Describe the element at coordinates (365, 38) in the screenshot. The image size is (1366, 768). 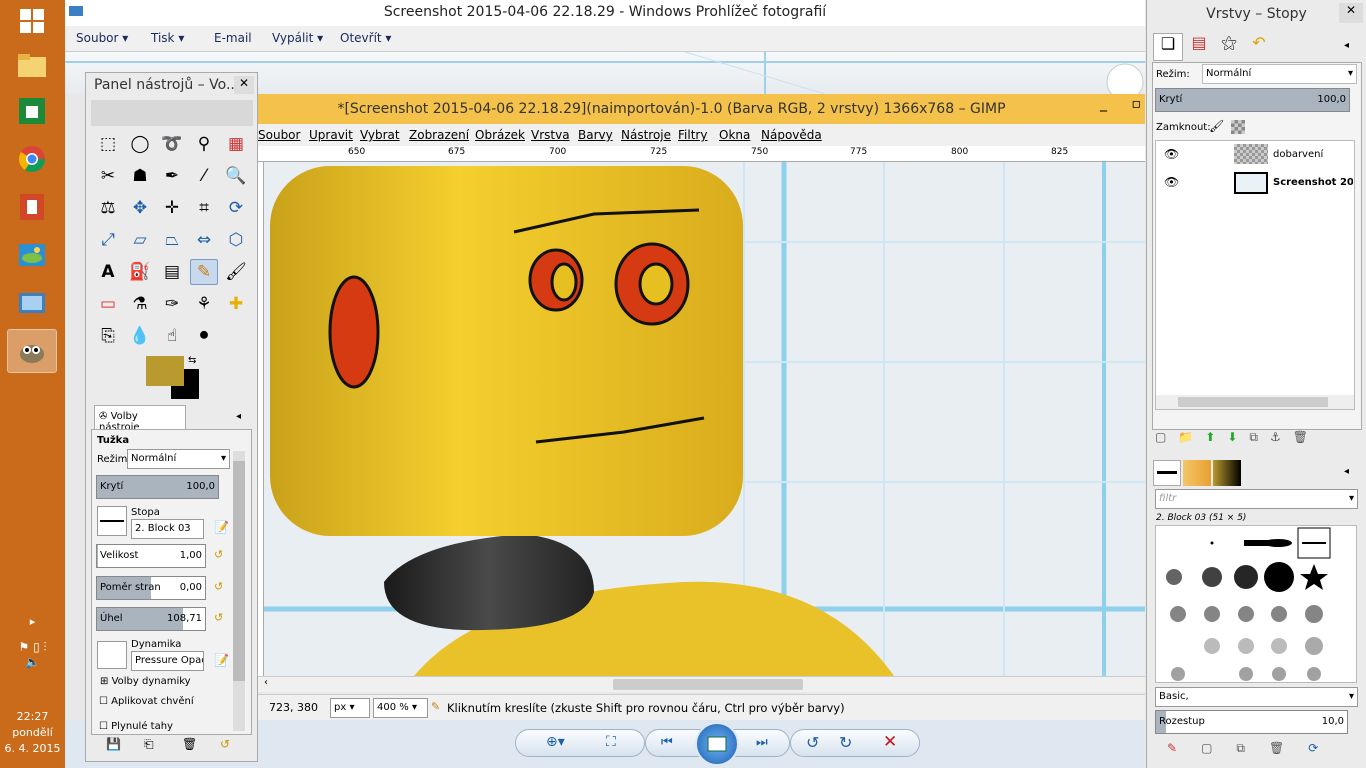
I see `menu-otevrit: Otevřít ▾` at that location.